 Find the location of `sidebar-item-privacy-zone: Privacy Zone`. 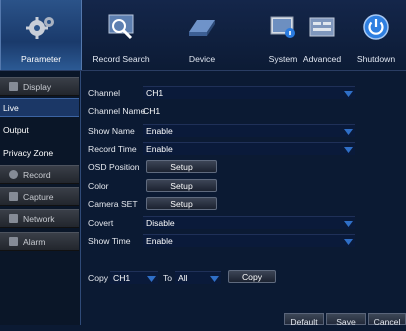

sidebar-item-privacy-zone: Privacy Zone is located at coordinates (39, 153).